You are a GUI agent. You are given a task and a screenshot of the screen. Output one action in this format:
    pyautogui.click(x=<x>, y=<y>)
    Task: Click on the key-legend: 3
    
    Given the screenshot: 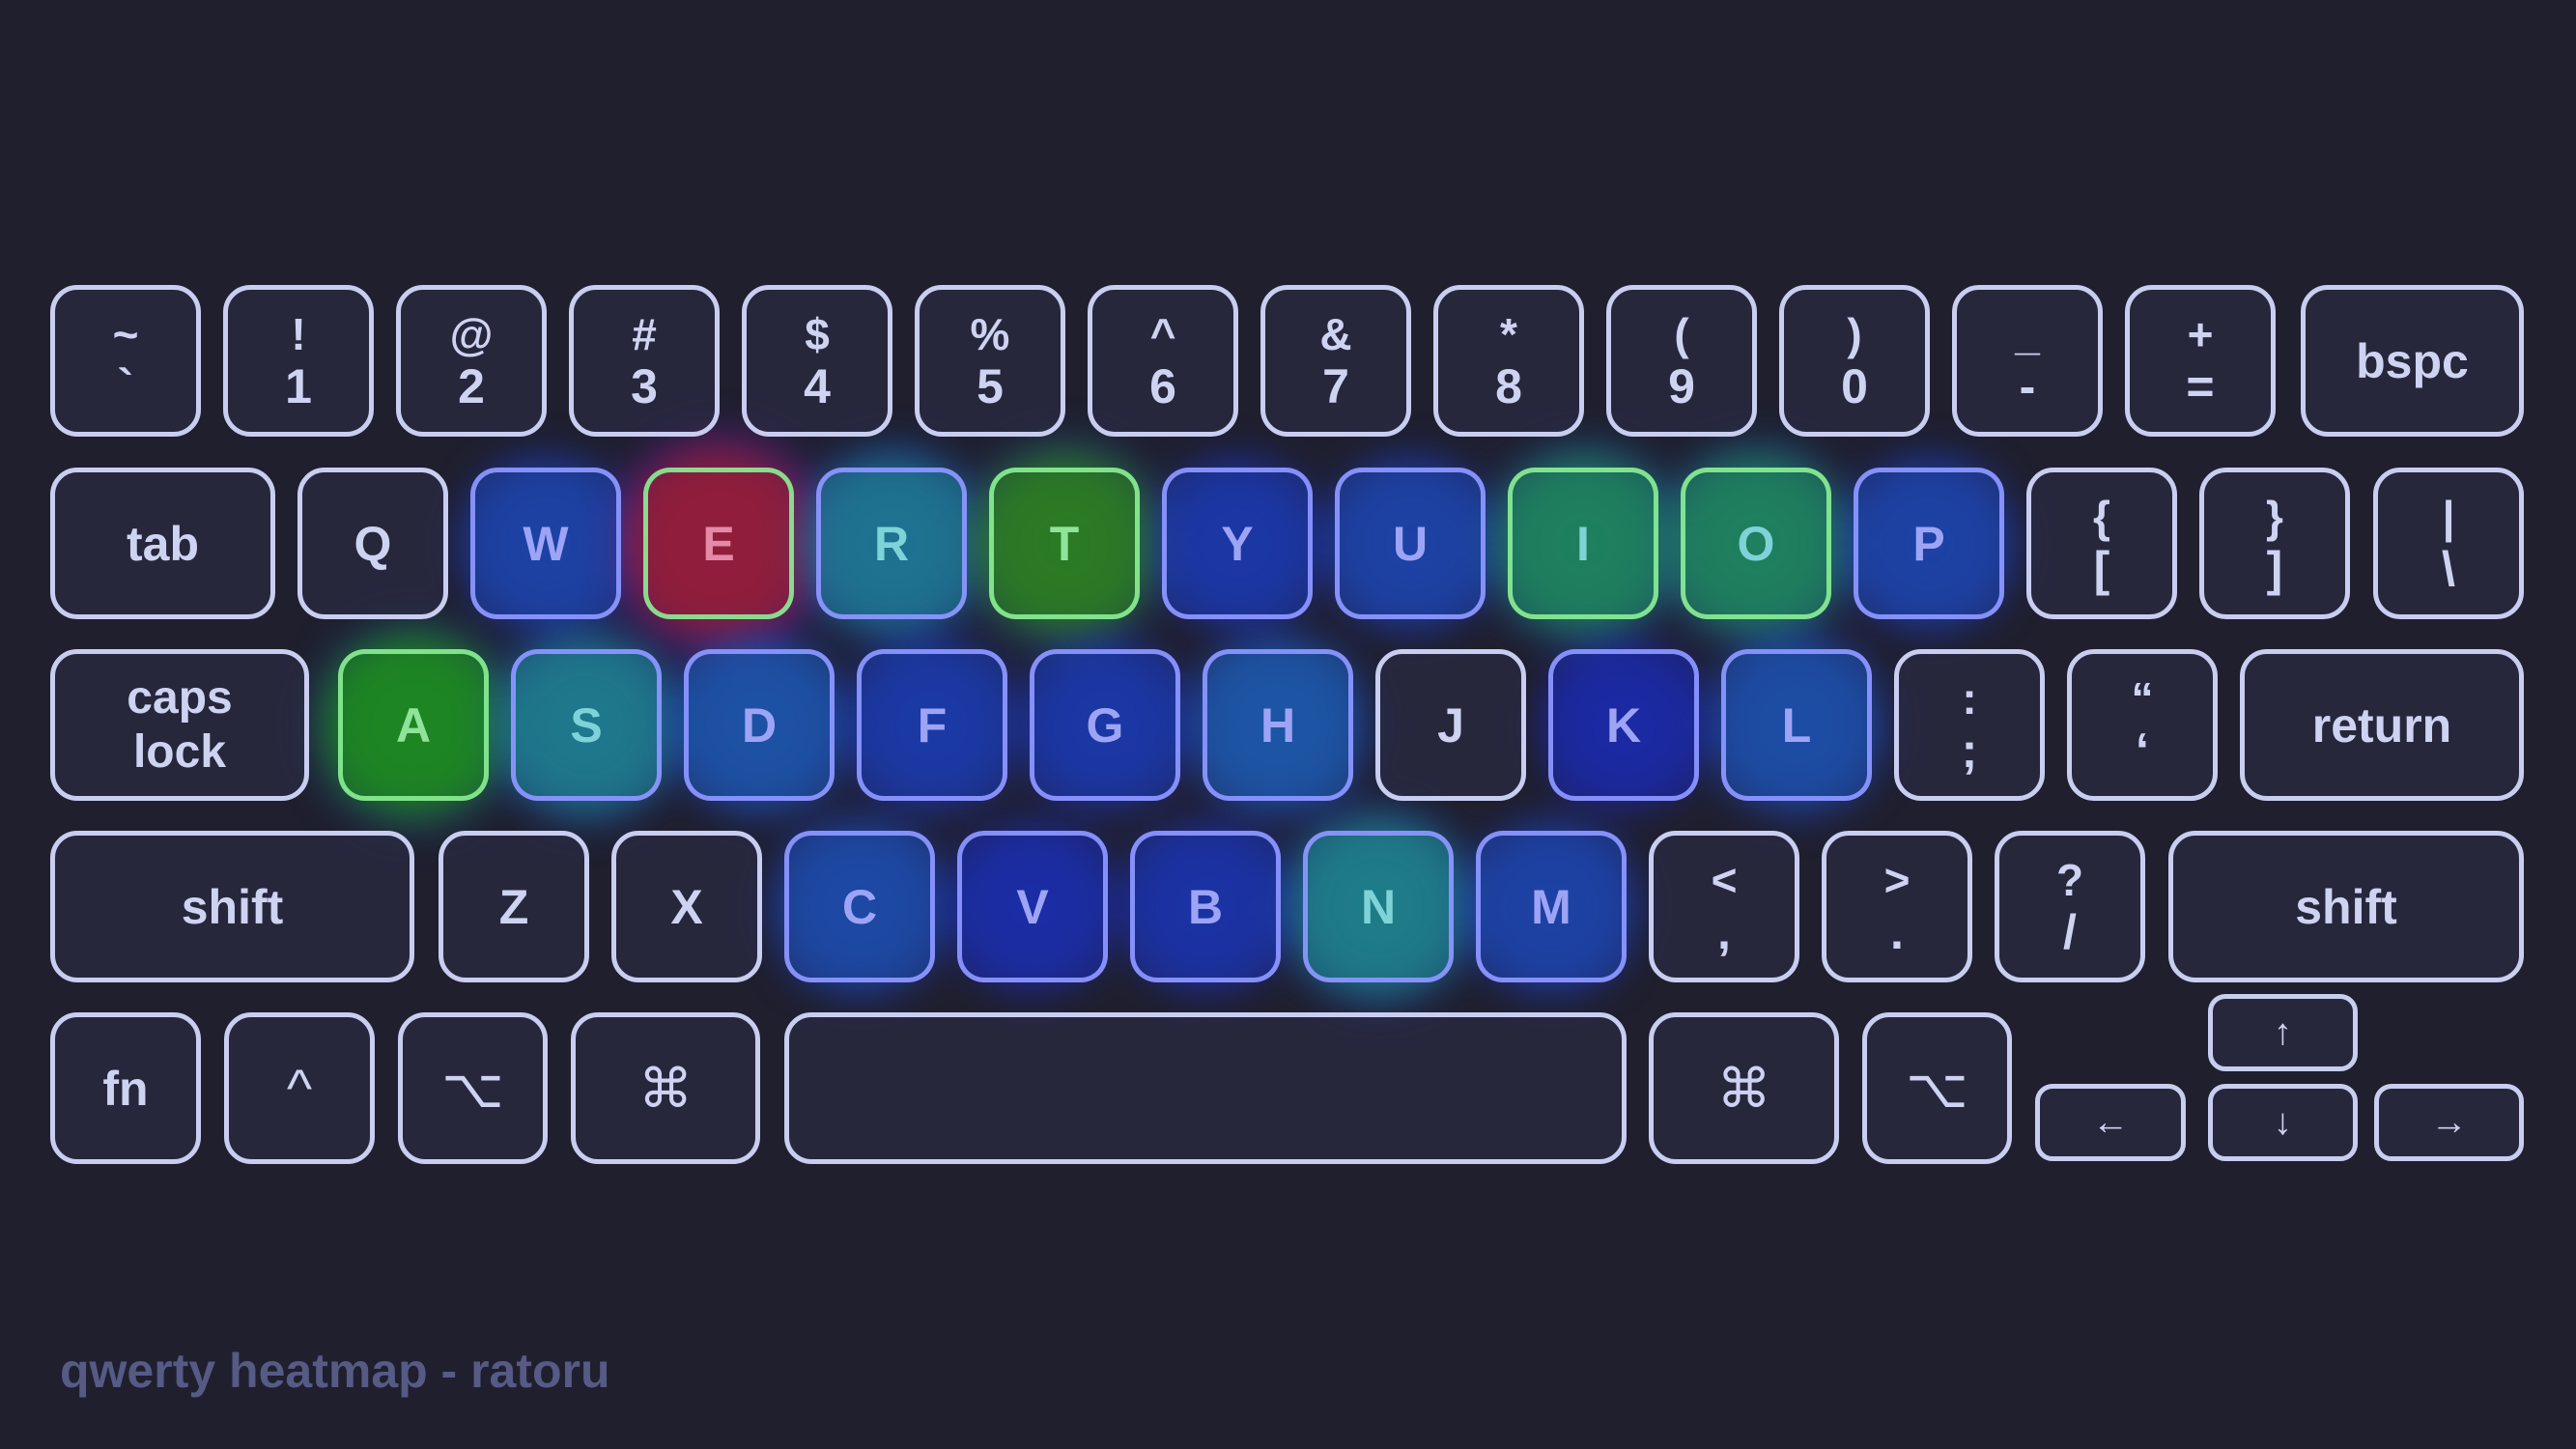 What is the action you would take?
    pyautogui.click(x=644, y=385)
    